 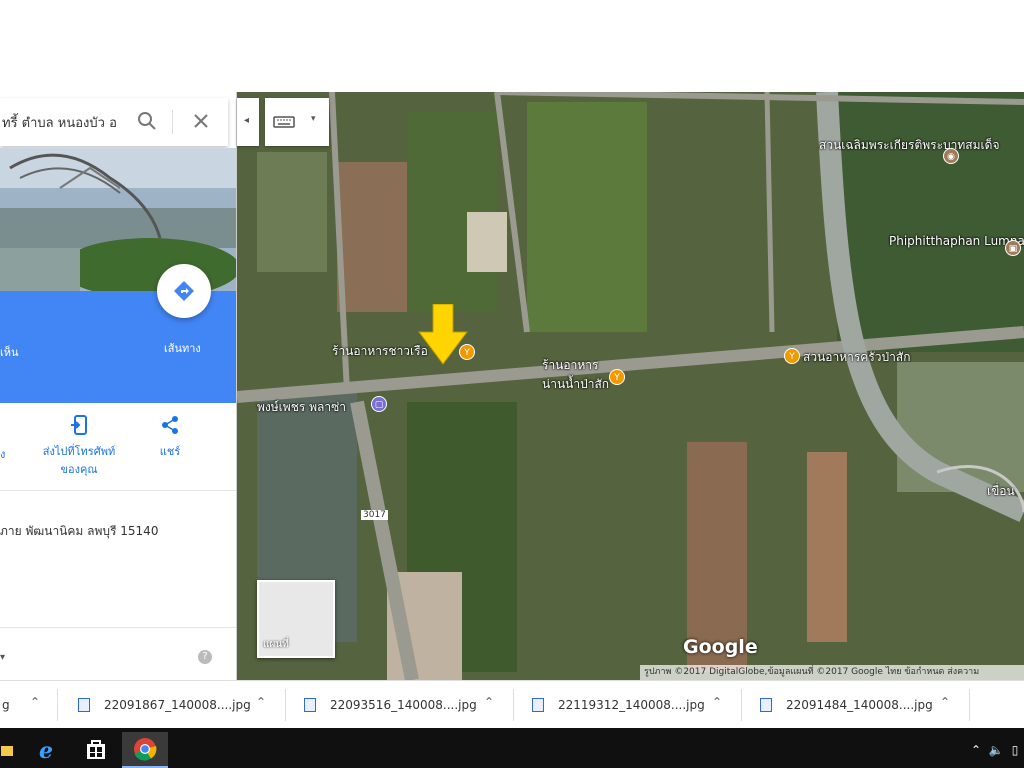 I want to click on action-row: ง ส่งไปที่โทรศัพท์ของคุณ แชร์, so click(x=118, y=447).